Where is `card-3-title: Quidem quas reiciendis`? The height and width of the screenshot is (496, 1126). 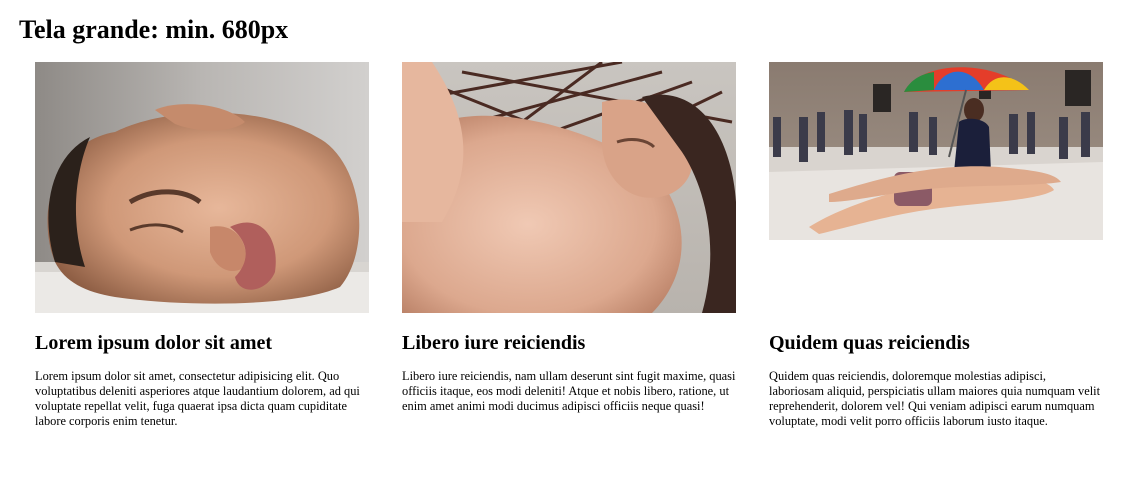
card-3-title: Quidem quas reiciendis is located at coordinates (869, 343).